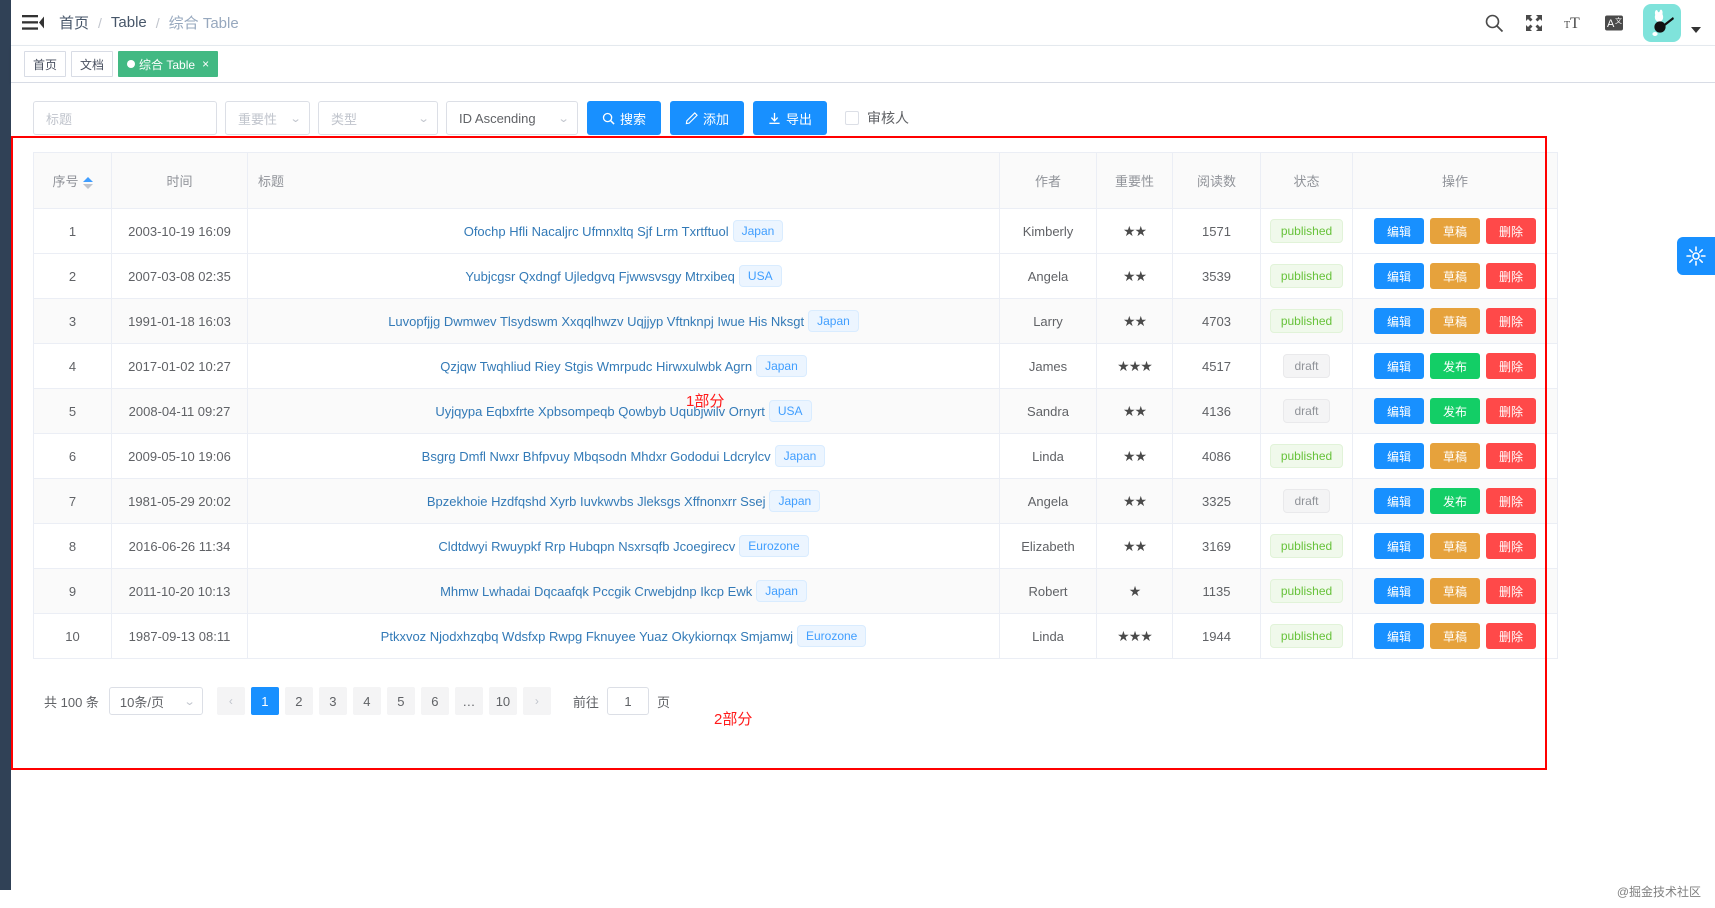 Image resolution: width=1715 pixels, height=908 pixels. I want to click on row-actions: 编辑 草稿 删除, so click(1455, 546).